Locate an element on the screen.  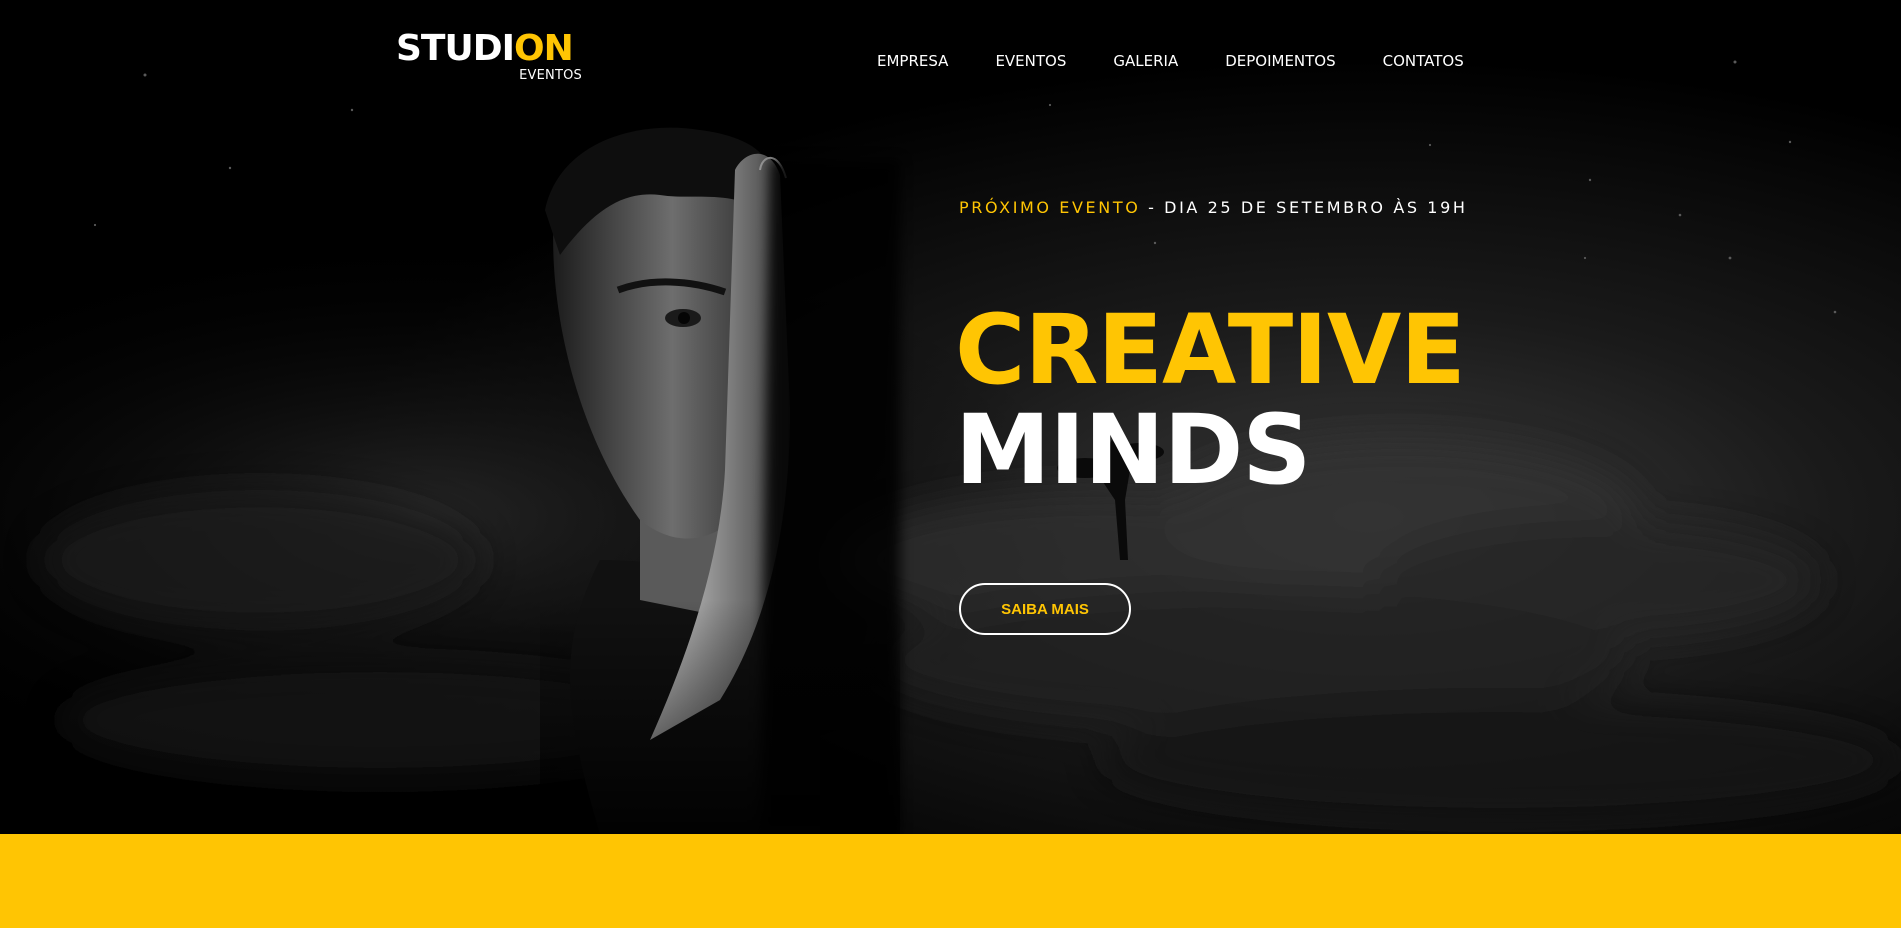
saiba-mais-button: SAIBA MAIS is located at coordinates (1045, 609).